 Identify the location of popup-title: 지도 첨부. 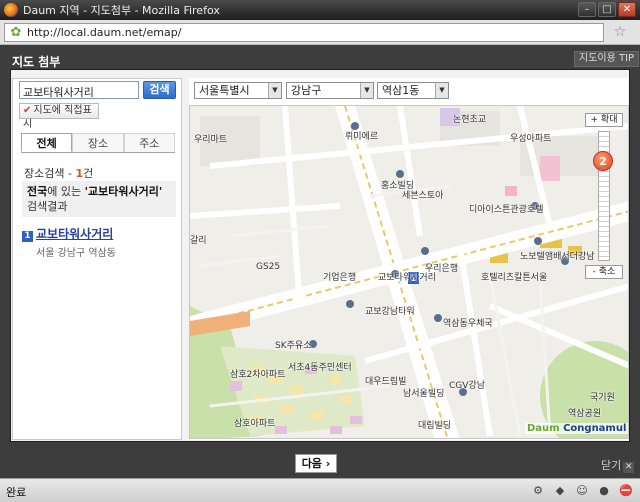
(36, 62).